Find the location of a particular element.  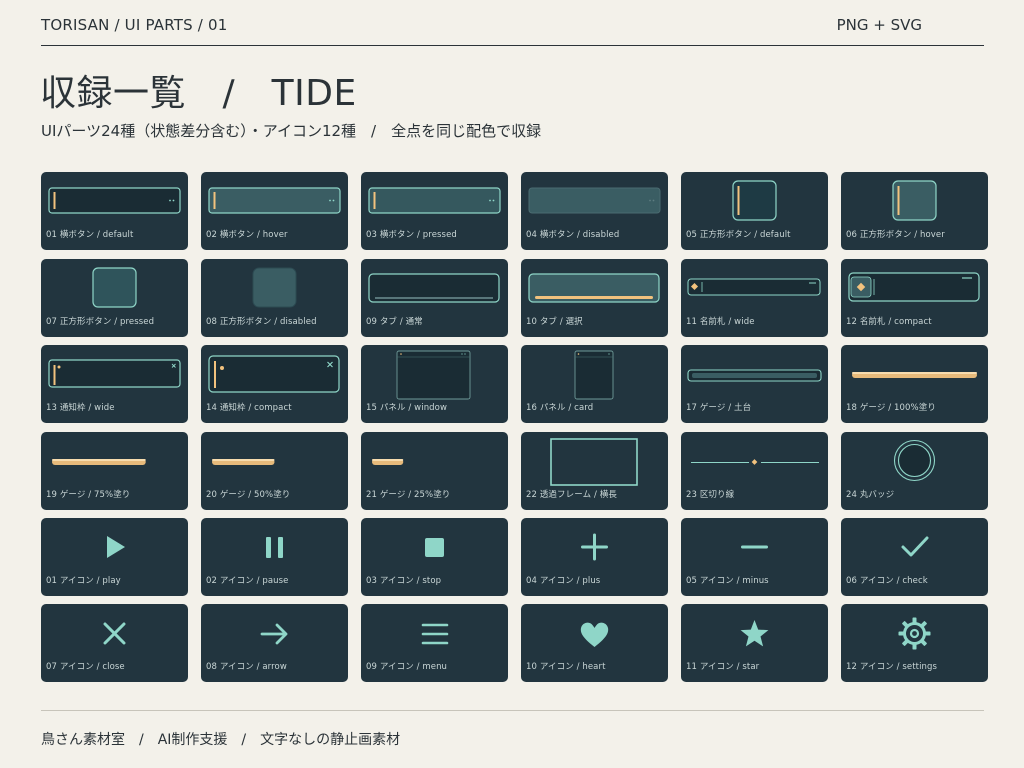

asset-card-nameplate-compact: 12 名前札 / compact is located at coordinates (914, 297).